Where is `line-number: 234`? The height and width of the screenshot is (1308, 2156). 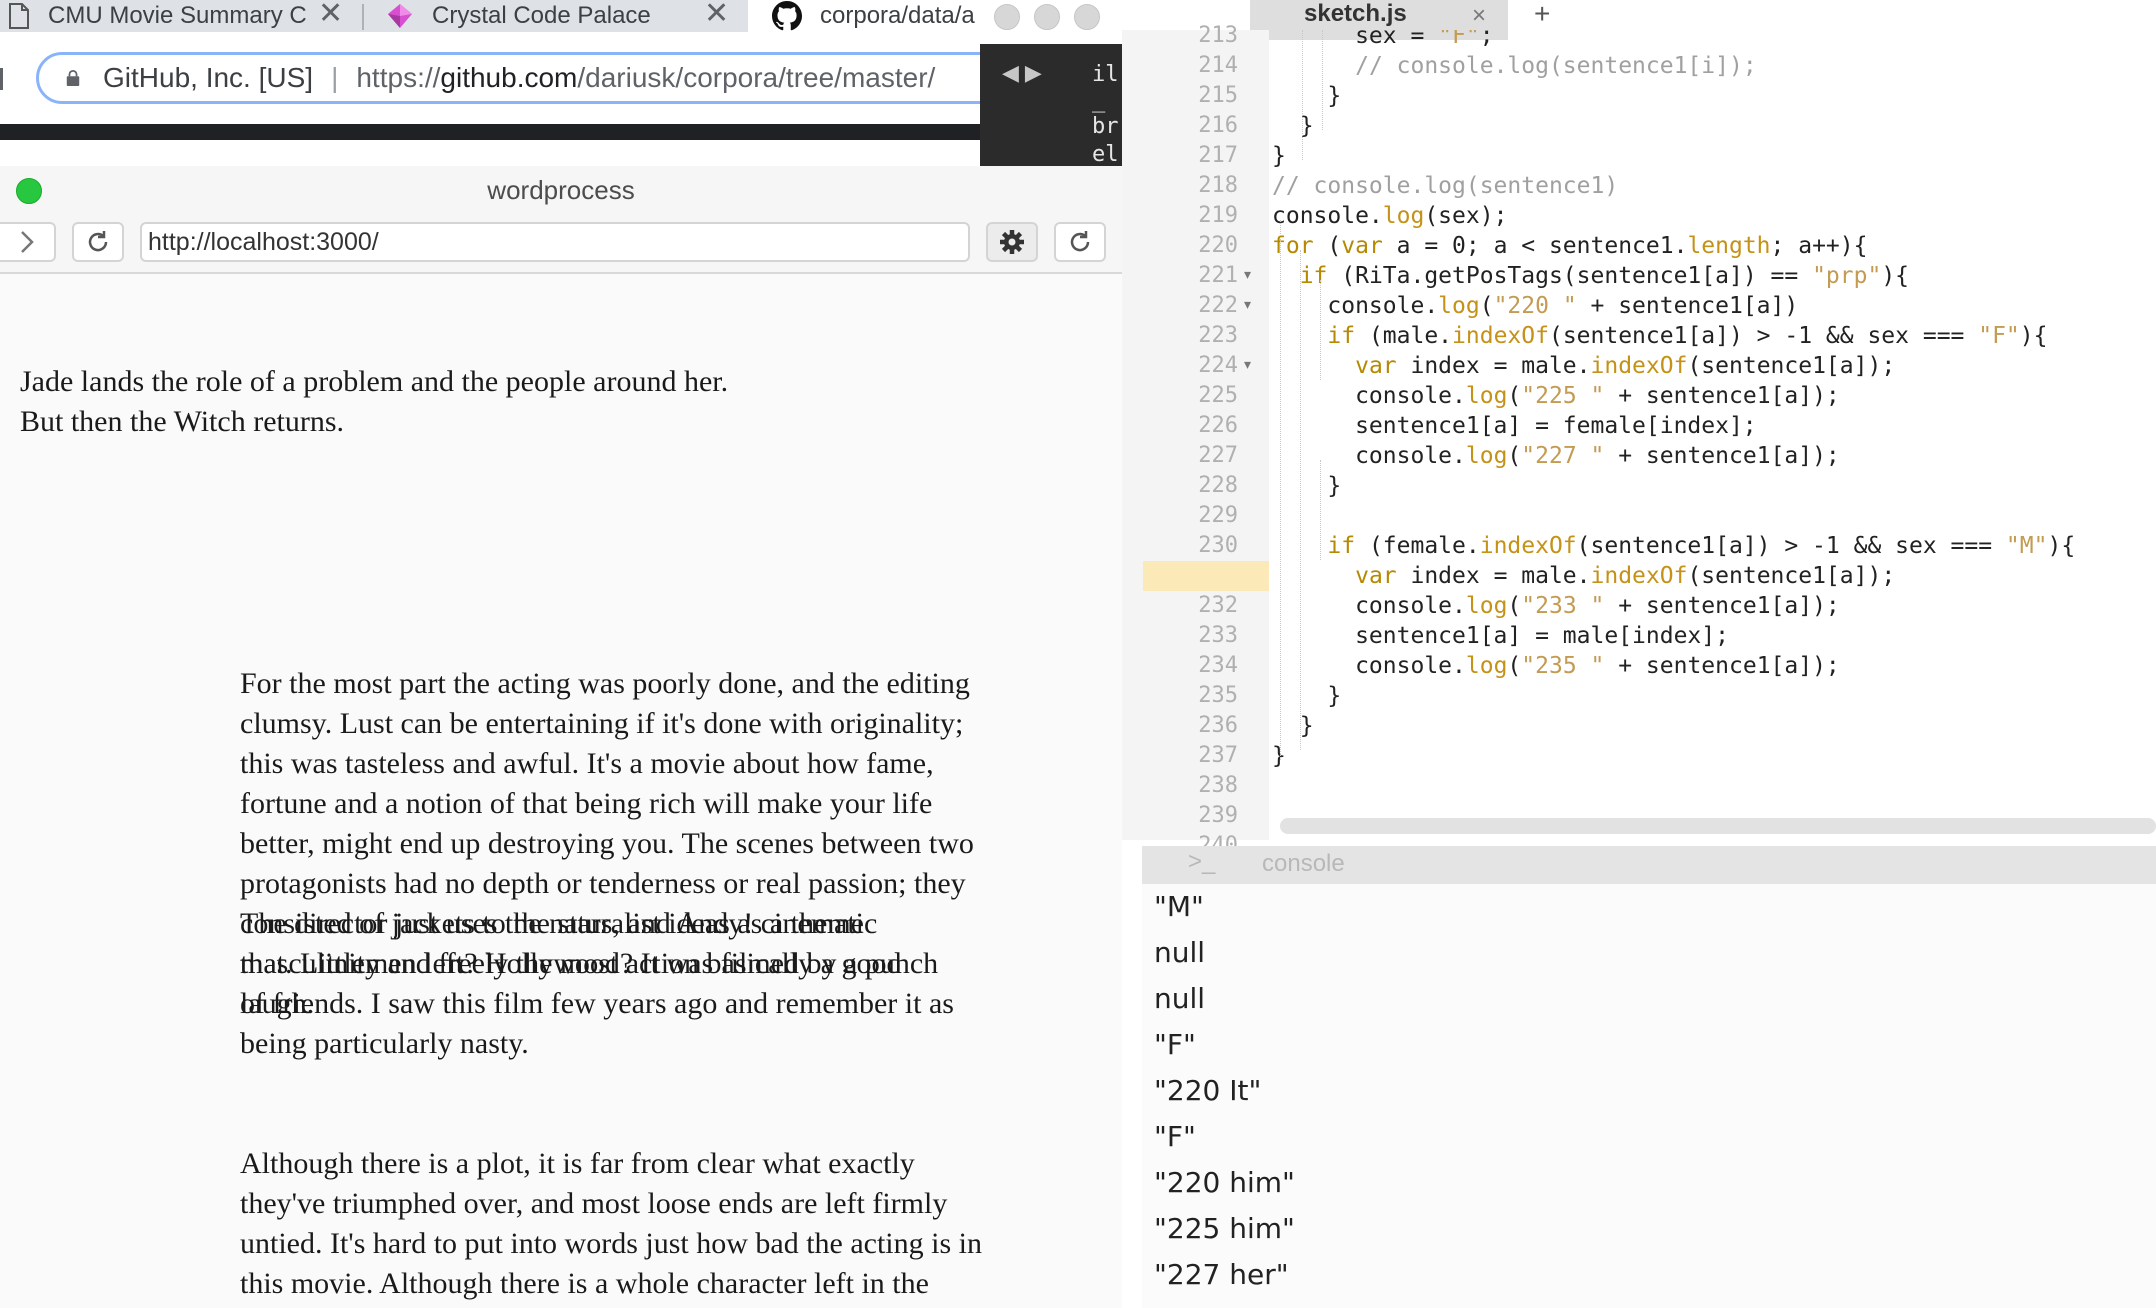 line-number: 234 is located at coordinates (1218, 665).